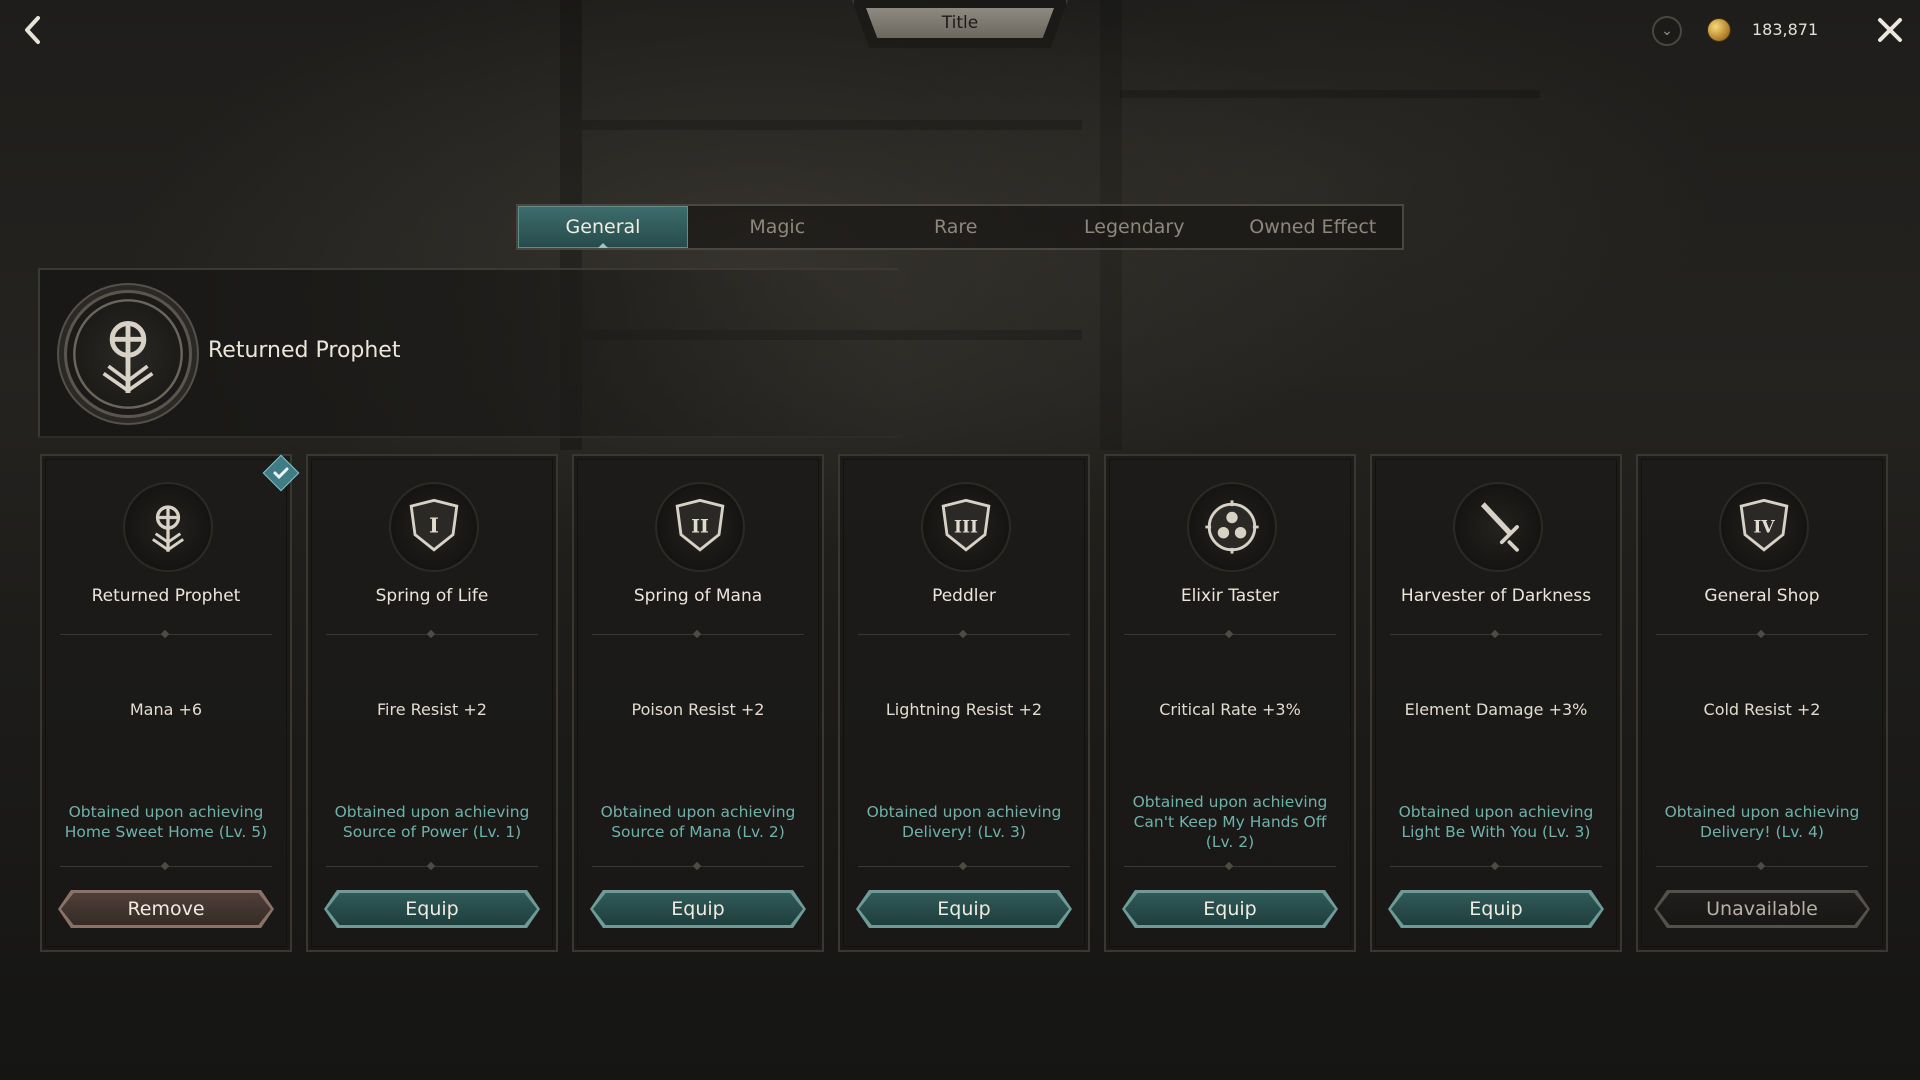  Describe the element at coordinates (166, 596) in the screenshot. I see `card-title-name: Returned Prophet` at that location.